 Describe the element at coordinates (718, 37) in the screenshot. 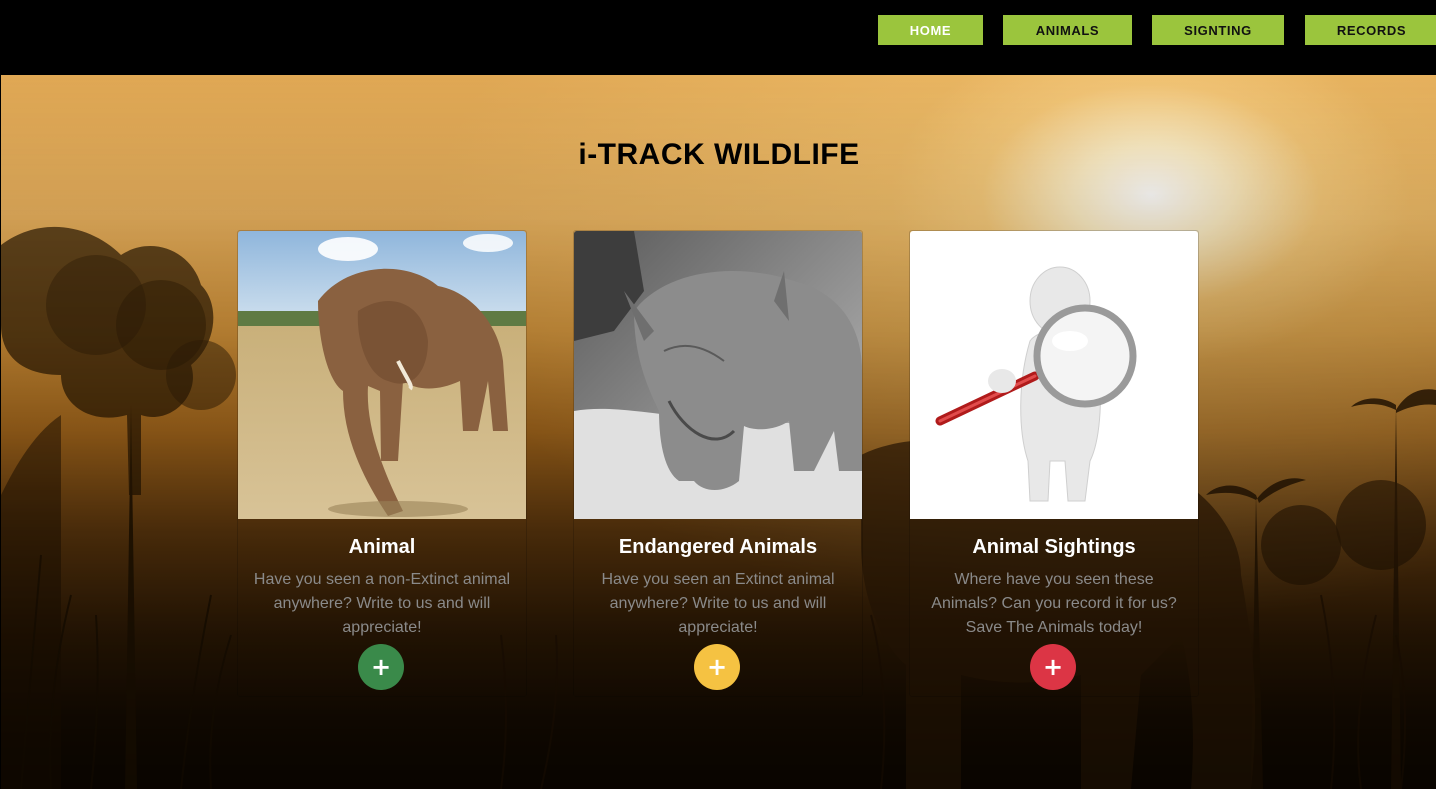

I see `top-navbar: HOME ANIMALS SIGNTING RECORDS` at that location.